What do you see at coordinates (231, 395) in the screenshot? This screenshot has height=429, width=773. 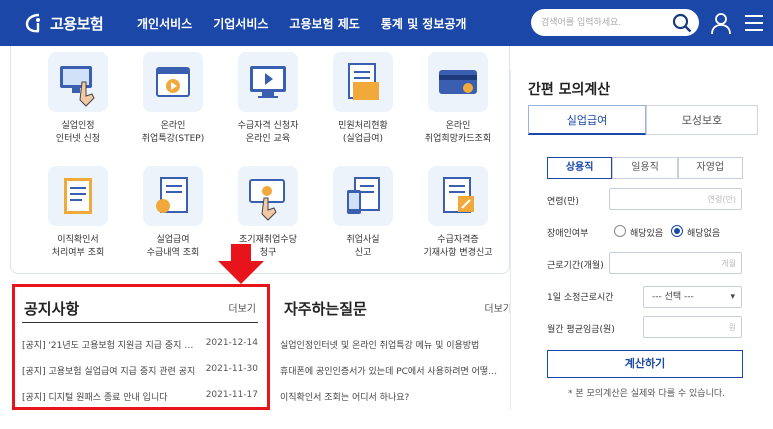 I see `notice-item-date: 2021-11-17` at bounding box center [231, 395].